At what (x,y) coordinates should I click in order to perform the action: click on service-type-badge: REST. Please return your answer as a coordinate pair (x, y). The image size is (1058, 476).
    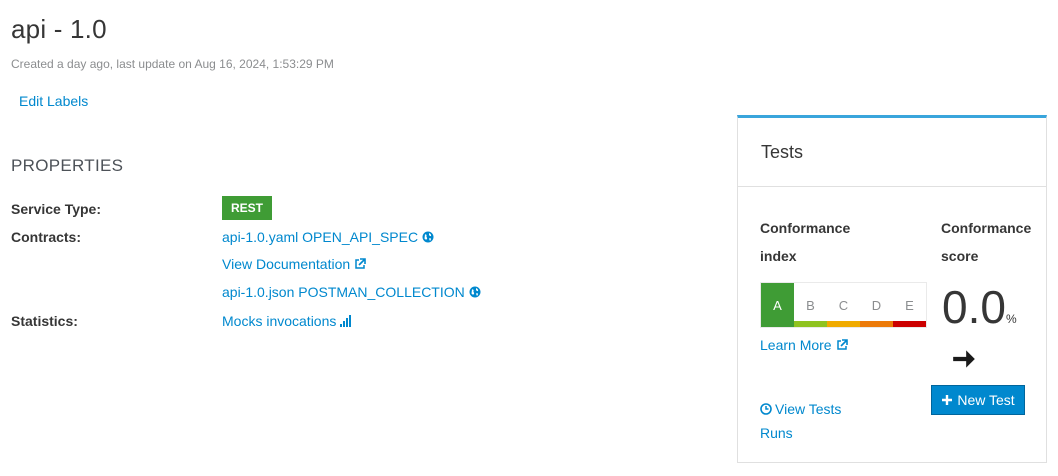
    Looking at the image, I should click on (247, 208).